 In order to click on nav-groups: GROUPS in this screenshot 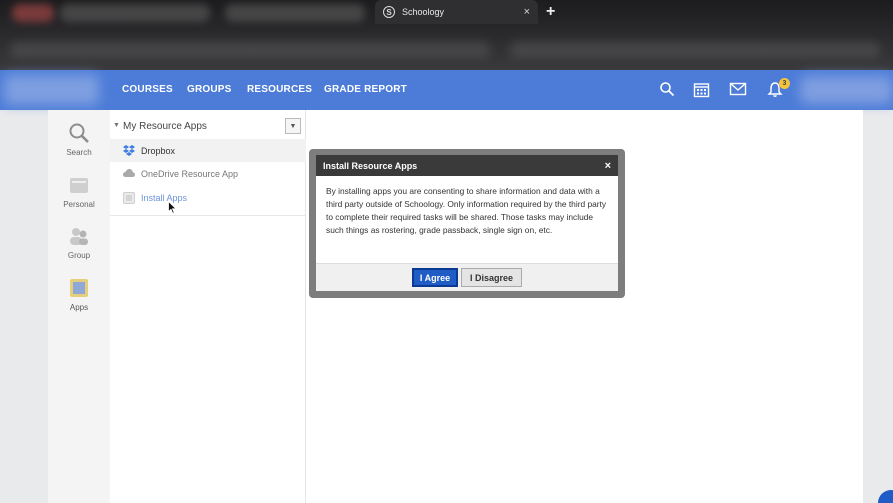, I will do `click(209, 89)`.